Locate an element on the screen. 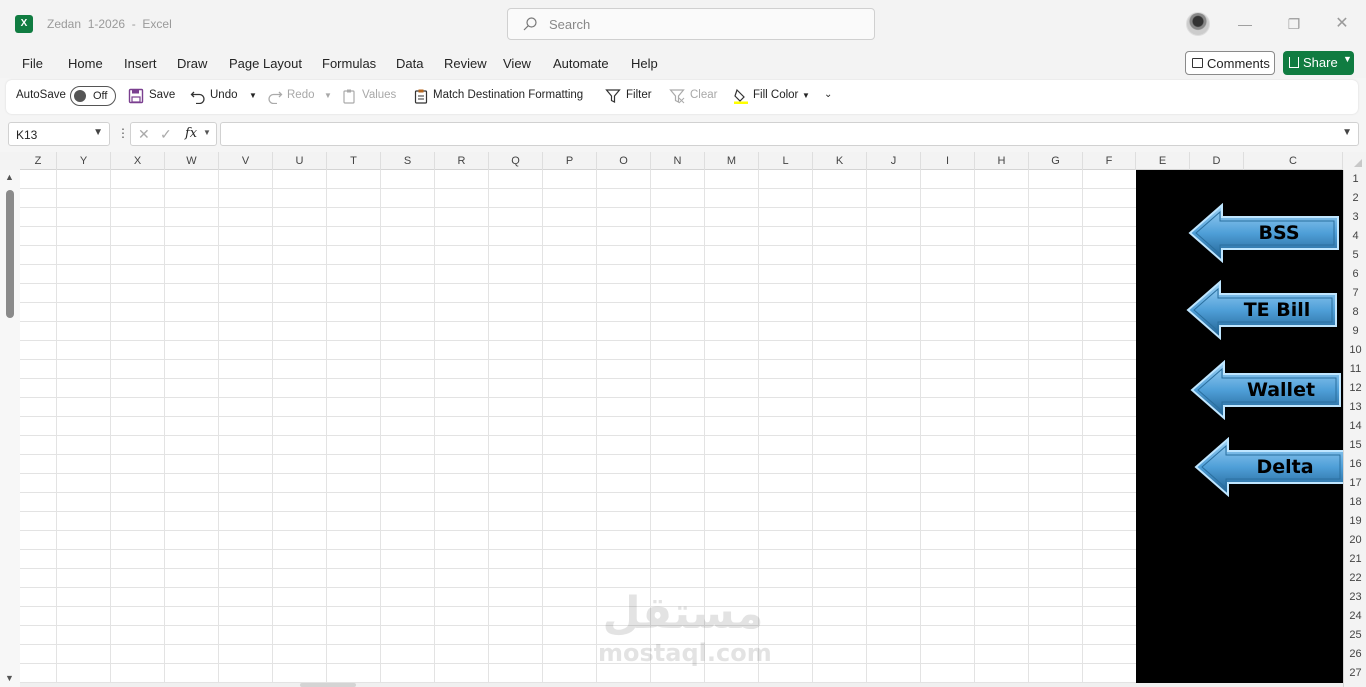 This screenshot has width=1366, height=687. search-box: Search is located at coordinates (691, 24).